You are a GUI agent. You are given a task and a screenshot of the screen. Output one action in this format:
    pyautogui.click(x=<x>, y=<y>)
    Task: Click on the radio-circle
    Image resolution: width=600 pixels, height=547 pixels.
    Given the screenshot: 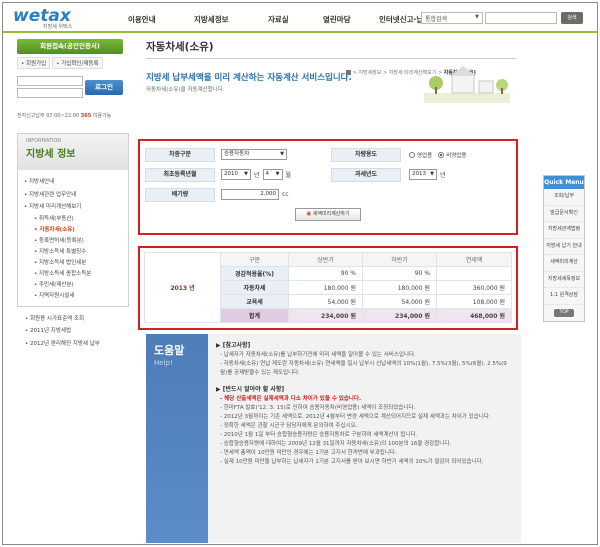 What is the action you would take?
    pyautogui.click(x=412, y=154)
    